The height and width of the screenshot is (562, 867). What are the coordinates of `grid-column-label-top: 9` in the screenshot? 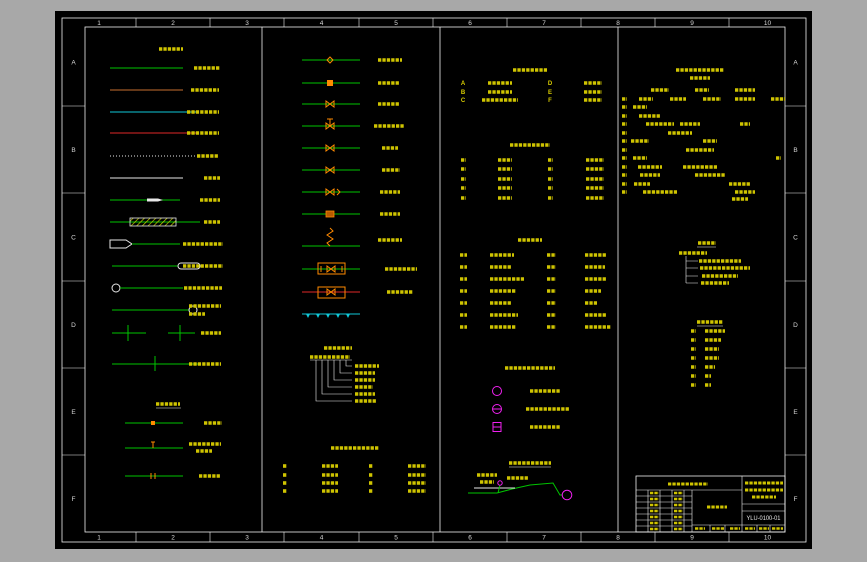 It's located at (692, 23).